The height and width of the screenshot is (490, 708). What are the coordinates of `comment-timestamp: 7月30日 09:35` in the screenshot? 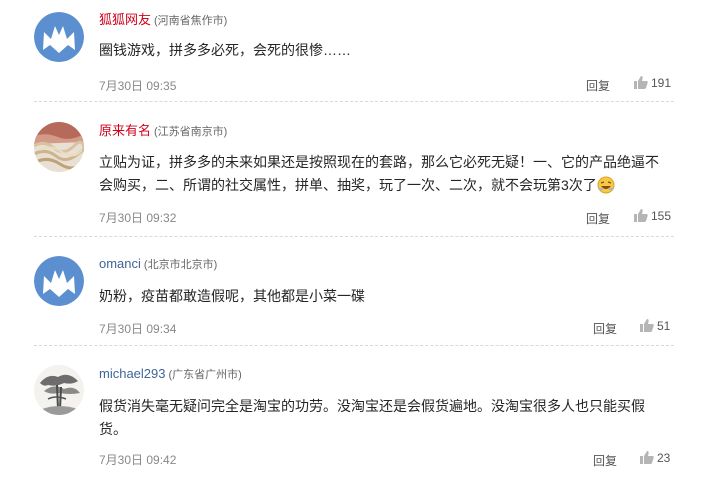 It's located at (138, 86).